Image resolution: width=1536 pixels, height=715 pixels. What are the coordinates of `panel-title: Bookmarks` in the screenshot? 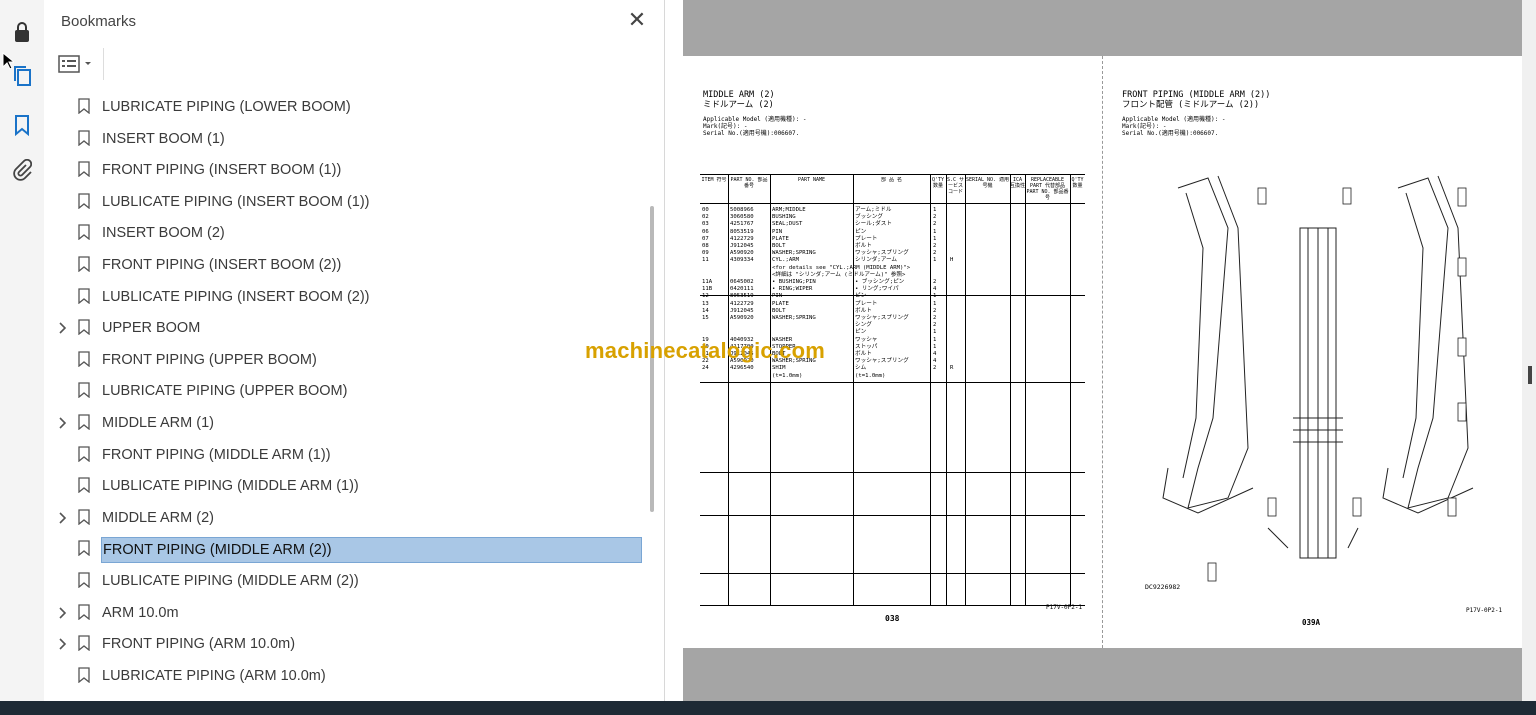 It's located at (99, 21).